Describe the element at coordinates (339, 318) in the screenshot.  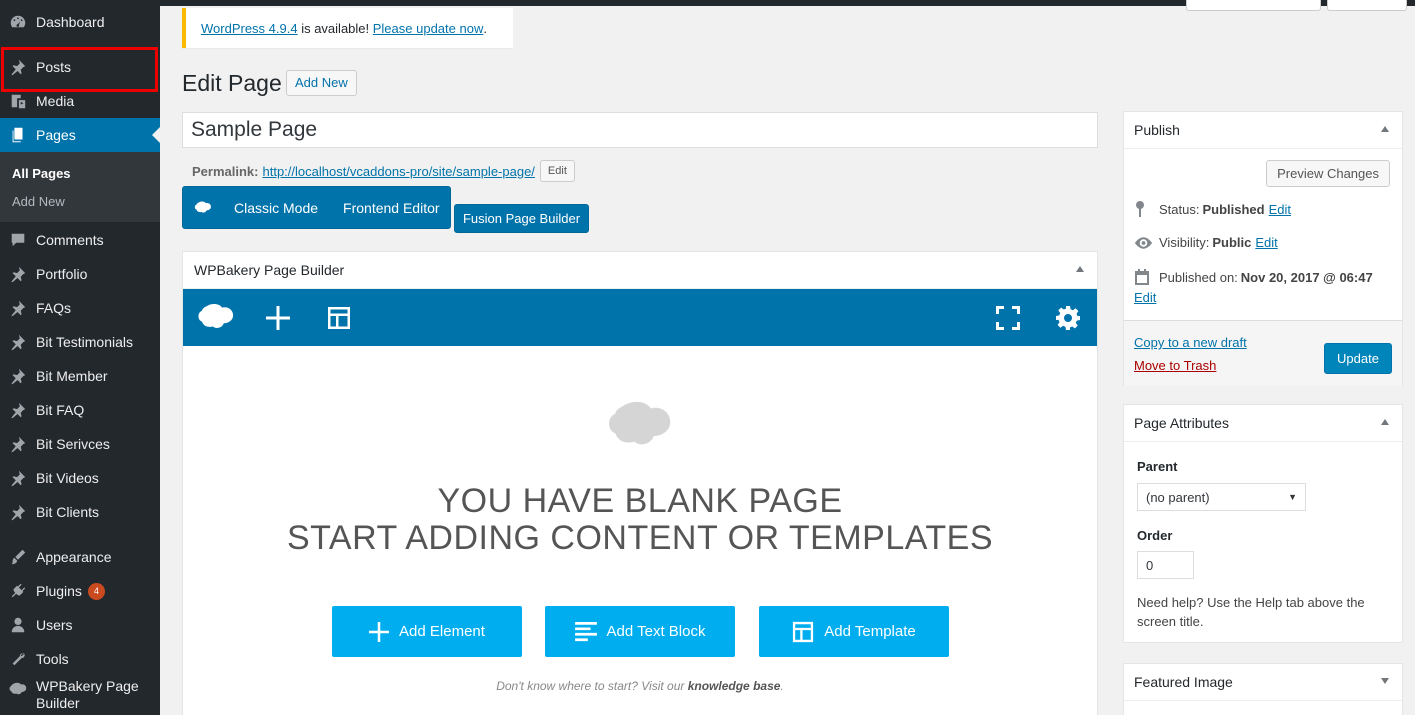
I see `templates-icon` at that location.